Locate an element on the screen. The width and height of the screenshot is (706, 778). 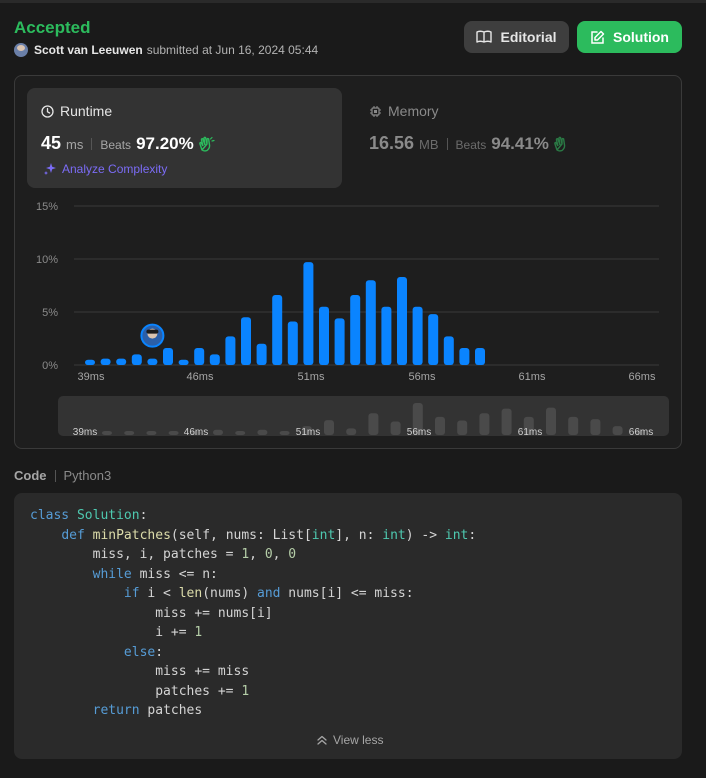
range-tick-label: 39ms is located at coordinates (85, 432).